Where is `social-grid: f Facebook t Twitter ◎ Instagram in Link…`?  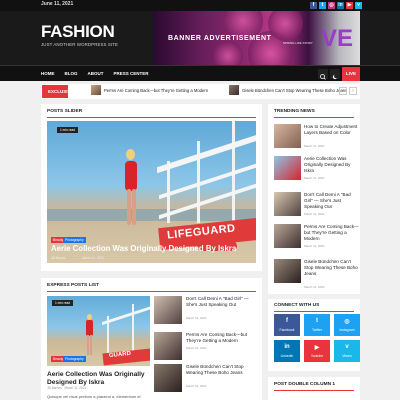 social-grid: f Facebook t Twitter ◎ Instagram in Link… is located at coordinates (317, 338).